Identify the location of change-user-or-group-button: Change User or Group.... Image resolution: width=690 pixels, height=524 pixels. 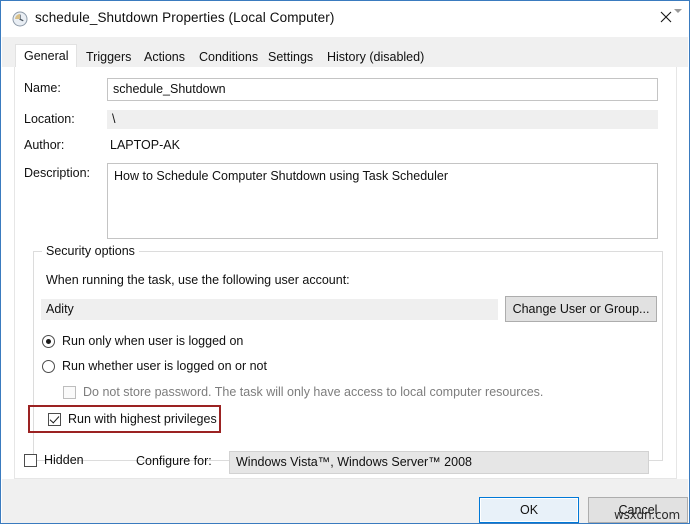
(581, 309).